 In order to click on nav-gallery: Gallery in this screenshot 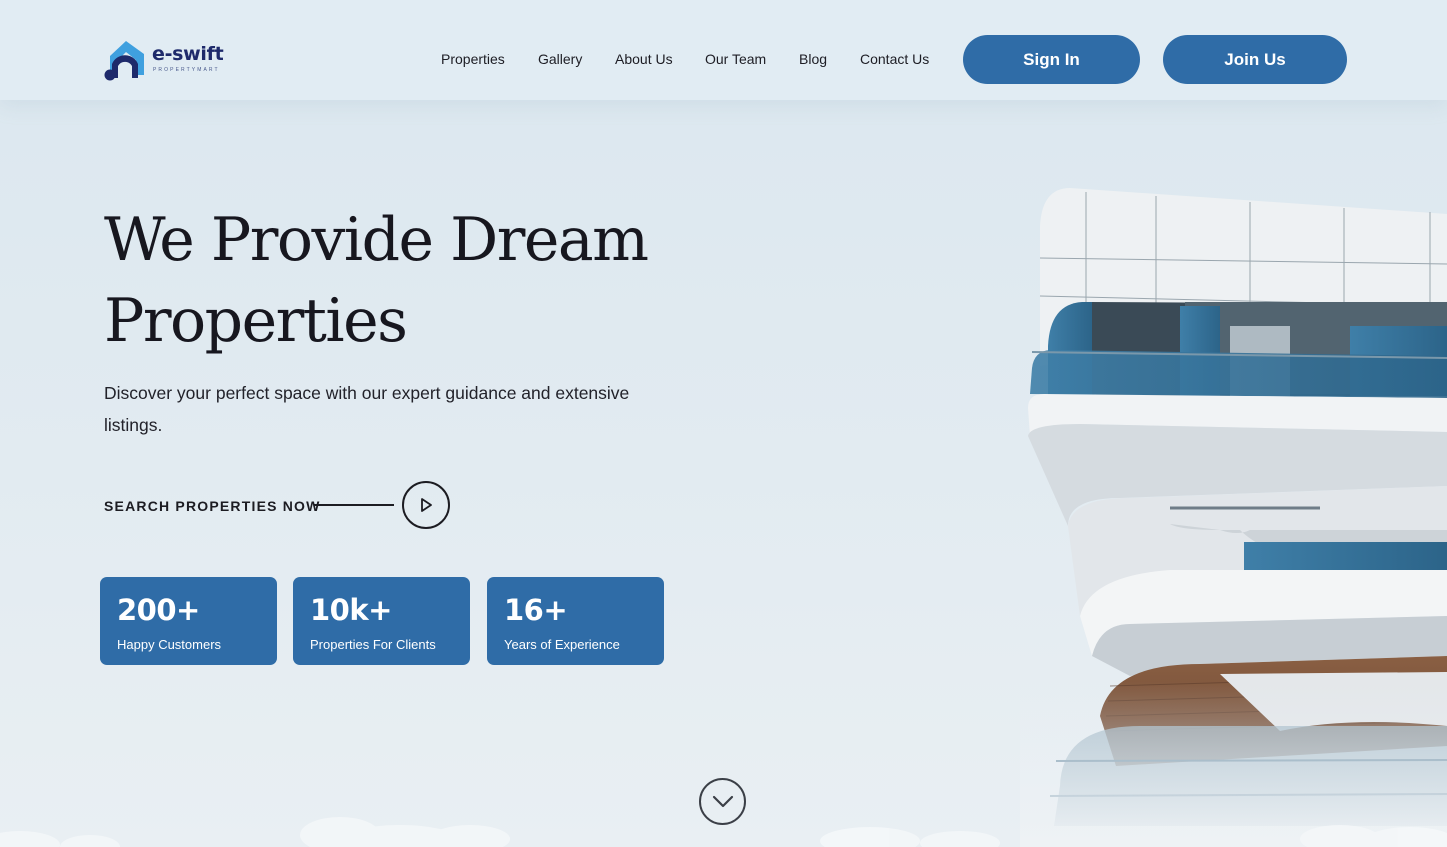, I will do `click(560, 59)`.